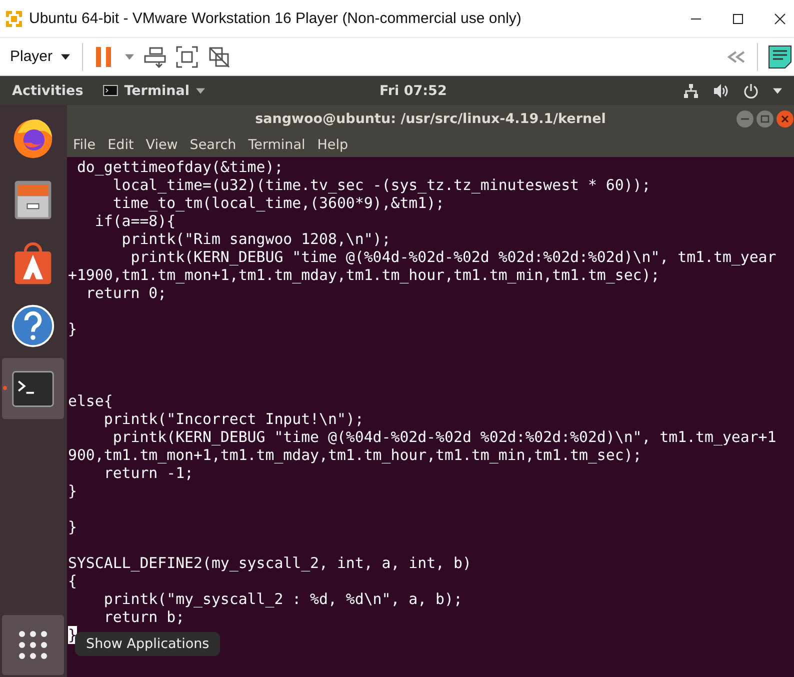 This screenshot has height=677, width=794. I want to click on dock-item, so click(33, 388).